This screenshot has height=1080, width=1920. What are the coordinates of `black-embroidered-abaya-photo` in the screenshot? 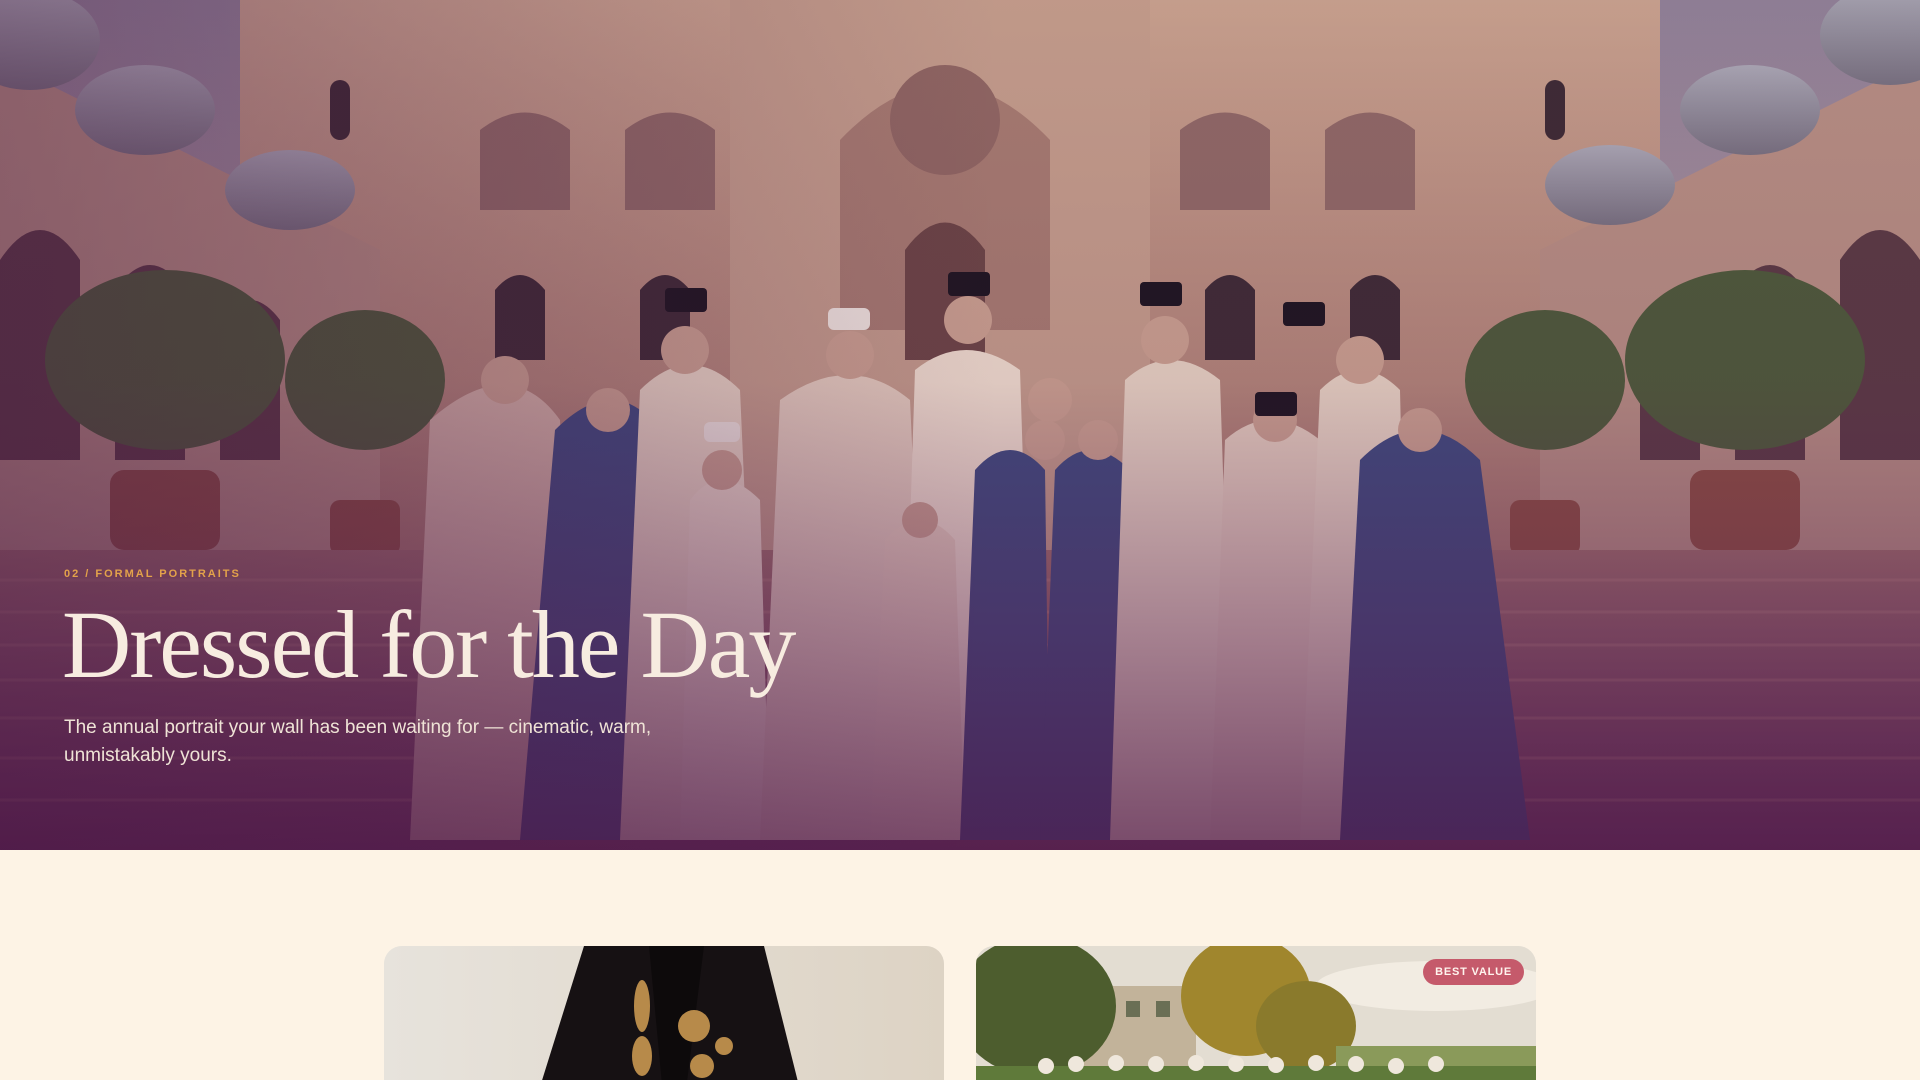 It's located at (664, 1013).